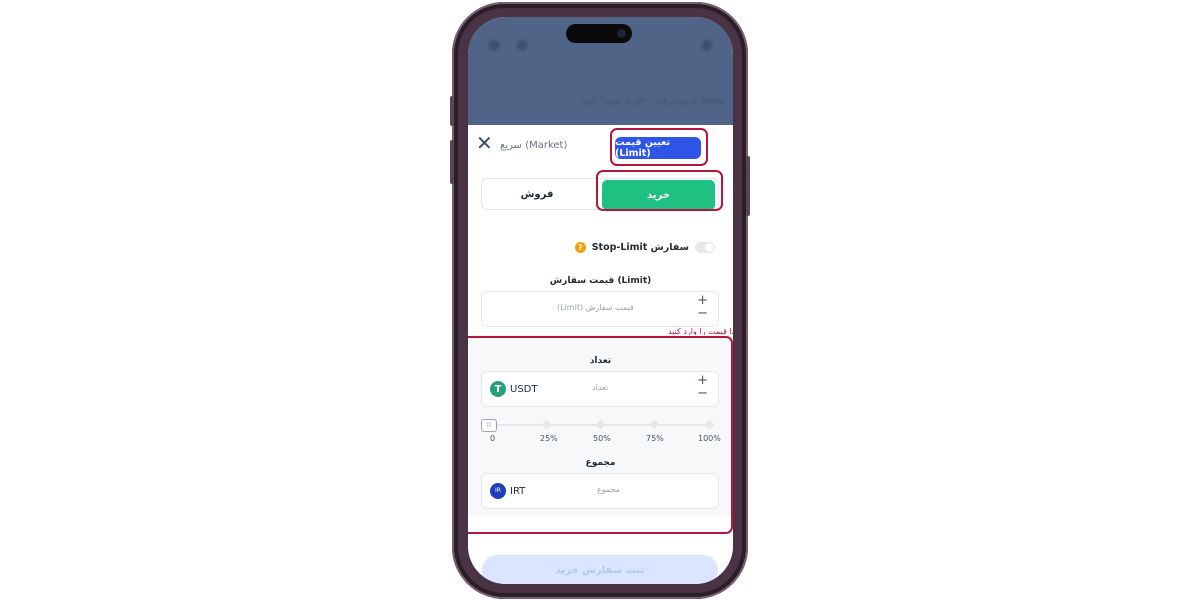  Describe the element at coordinates (600, 435) in the screenshot. I see `highlight-box-amount` at that location.